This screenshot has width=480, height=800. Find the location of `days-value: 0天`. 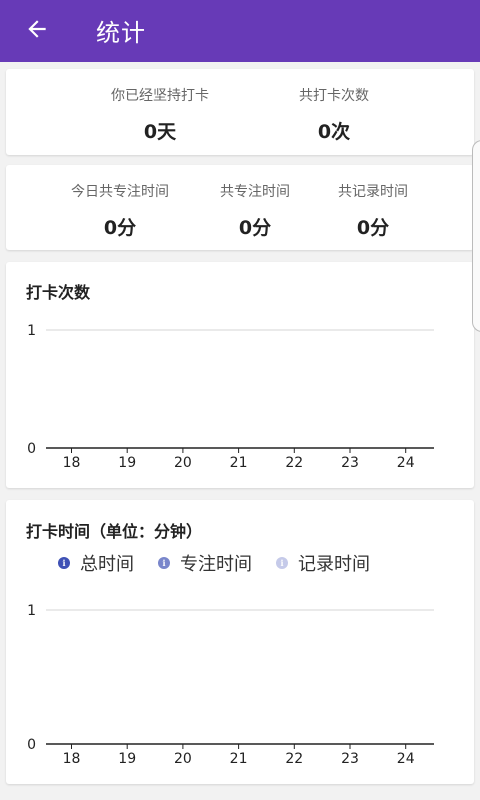

days-value: 0天 is located at coordinates (160, 132).